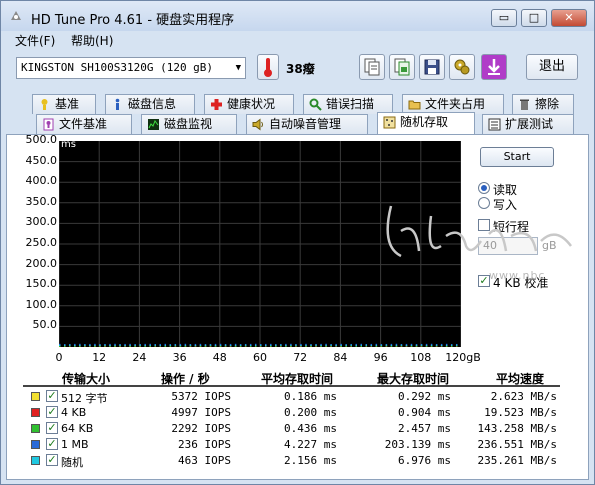  Describe the element at coordinates (74, 412) in the screenshot. I see `cell-size: 4 KB` at that location.